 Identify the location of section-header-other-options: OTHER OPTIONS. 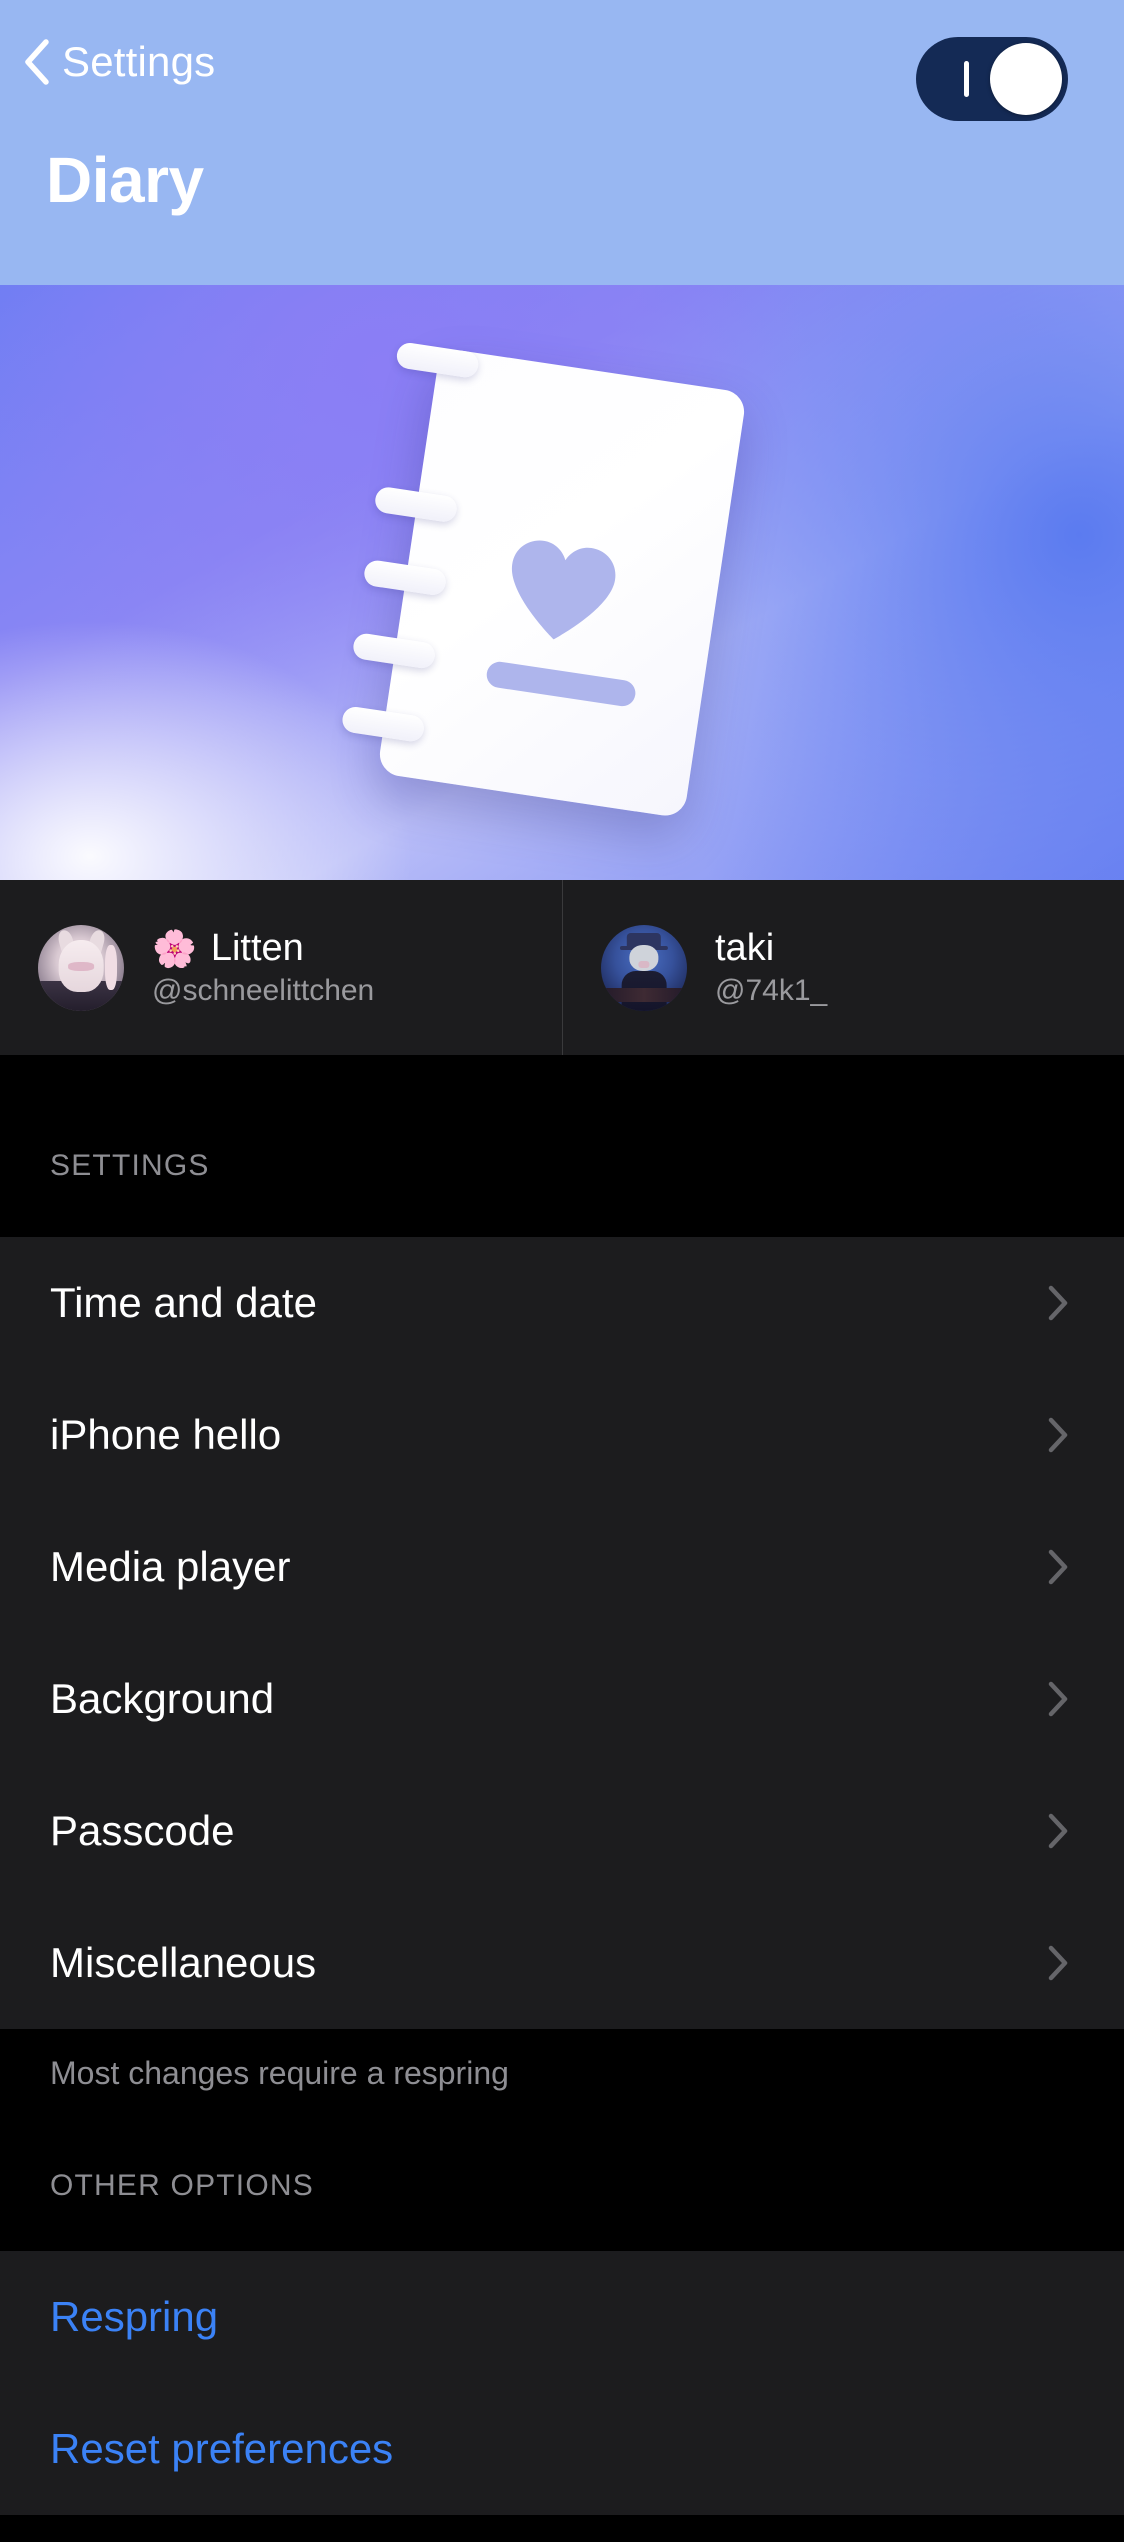
(562, 2175).